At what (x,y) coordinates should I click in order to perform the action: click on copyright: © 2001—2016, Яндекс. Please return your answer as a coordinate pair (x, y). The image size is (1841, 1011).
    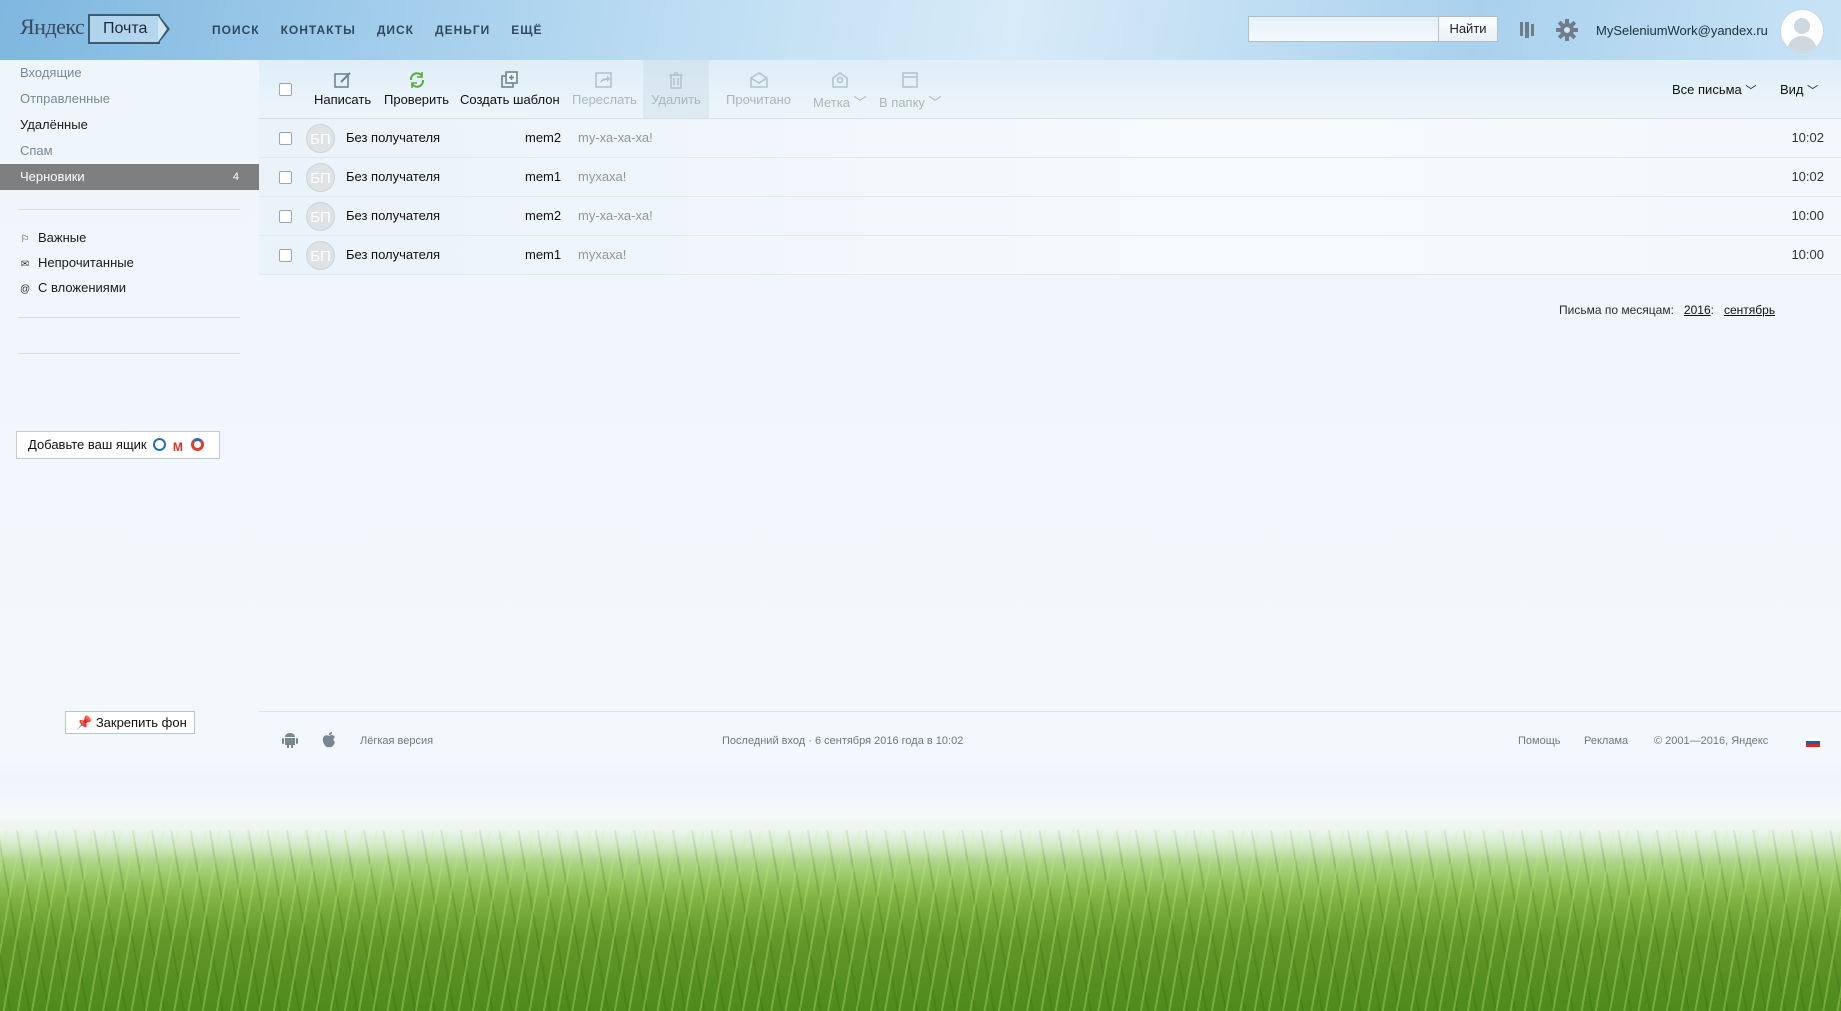
    Looking at the image, I should click on (1711, 741).